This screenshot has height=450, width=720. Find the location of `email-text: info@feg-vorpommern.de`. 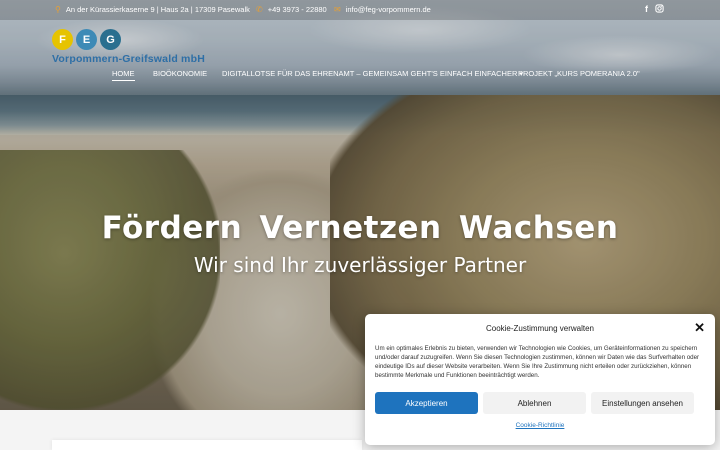

email-text: info@feg-vorpommern.de is located at coordinates (388, 9).